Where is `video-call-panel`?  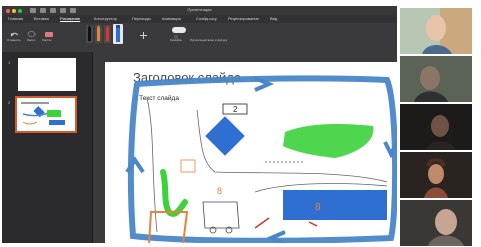
video-call-panel is located at coordinates (436, 127).